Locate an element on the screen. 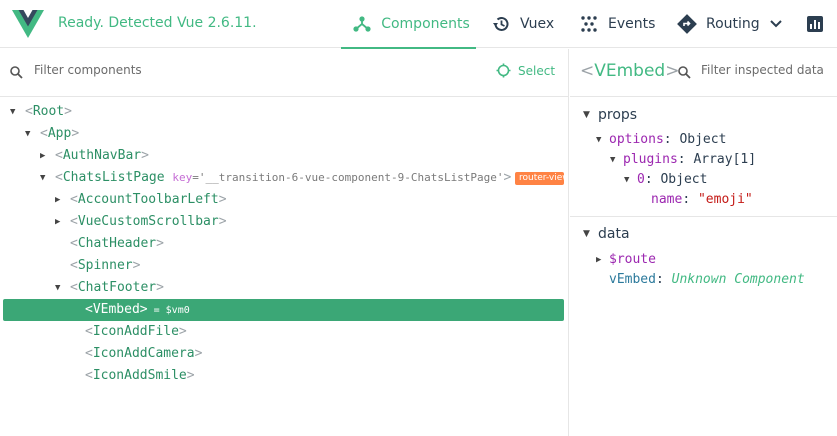 The height and width of the screenshot is (436, 837). tab-vuex: Vuex is located at coordinates (522, 24).